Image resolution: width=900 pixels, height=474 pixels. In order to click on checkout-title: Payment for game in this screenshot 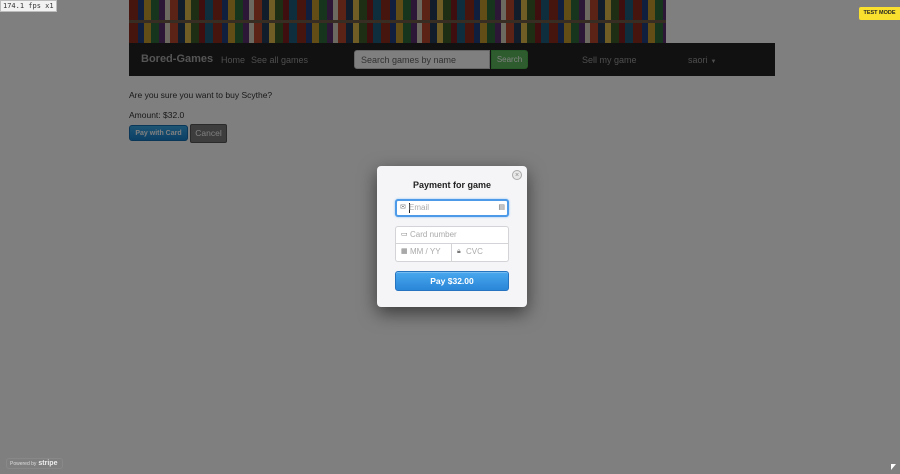, I will do `click(452, 185)`.